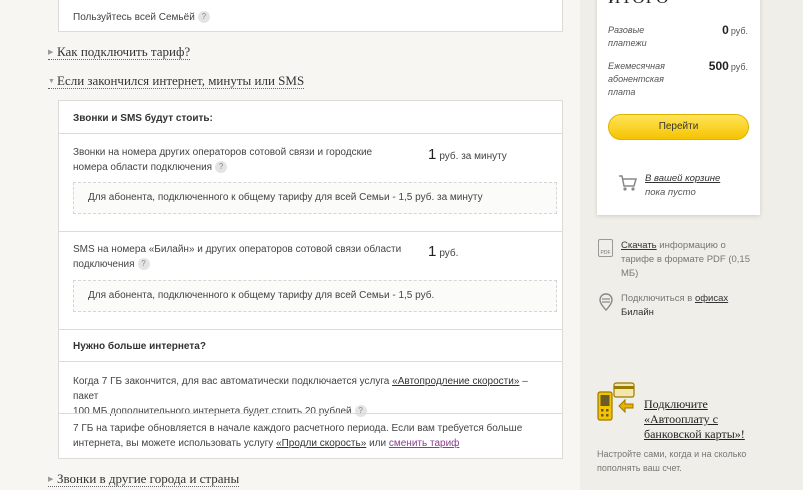  I want to click on promo-line-3: банковской карты»!, so click(694, 434).